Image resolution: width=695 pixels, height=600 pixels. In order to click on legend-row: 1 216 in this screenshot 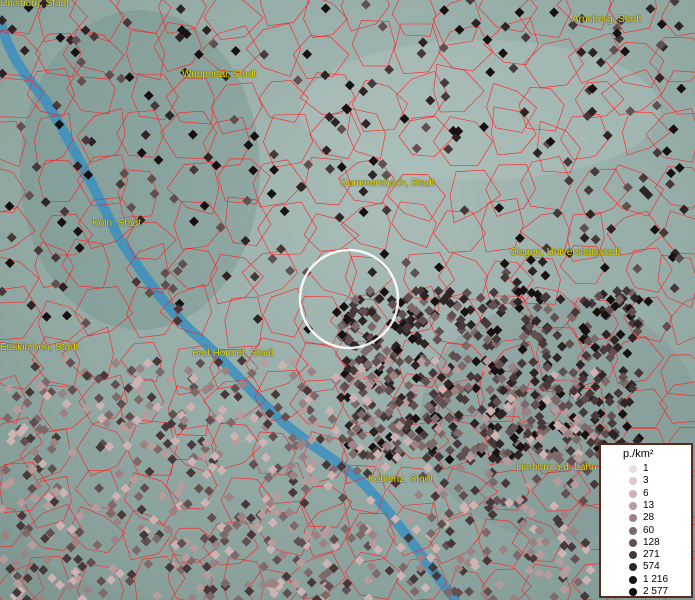, I will do `click(646, 580)`.